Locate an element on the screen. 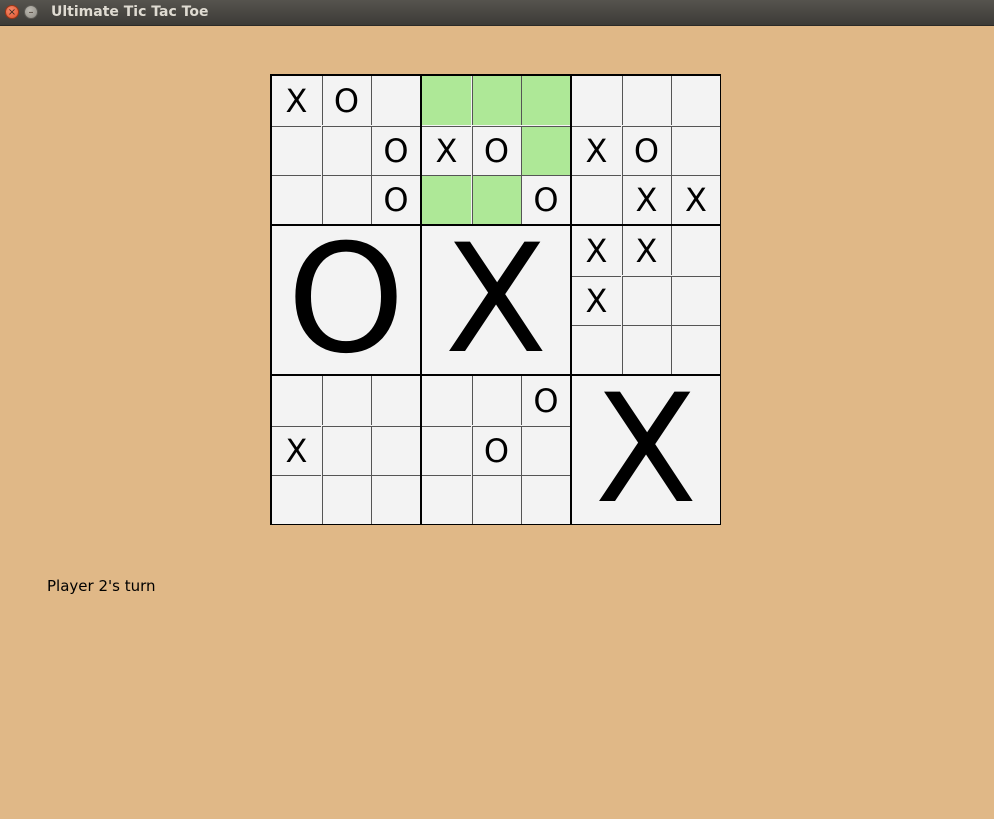  sub-board-6: XXX is located at coordinates (646, 300).